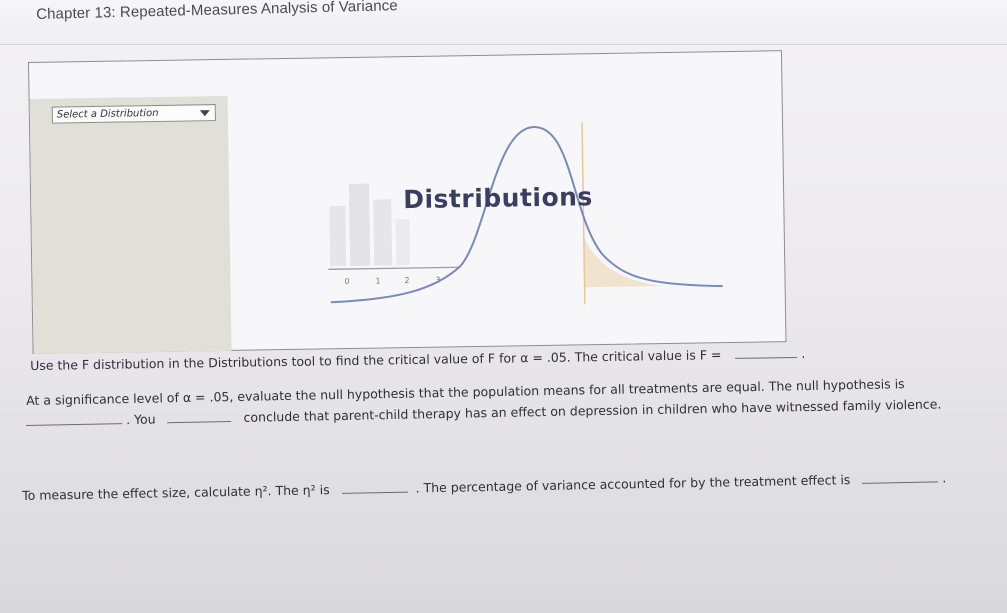  What do you see at coordinates (406, 280) in the screenshot?
I see `axis-tick-label: 2` at bounding box center [406, 280].